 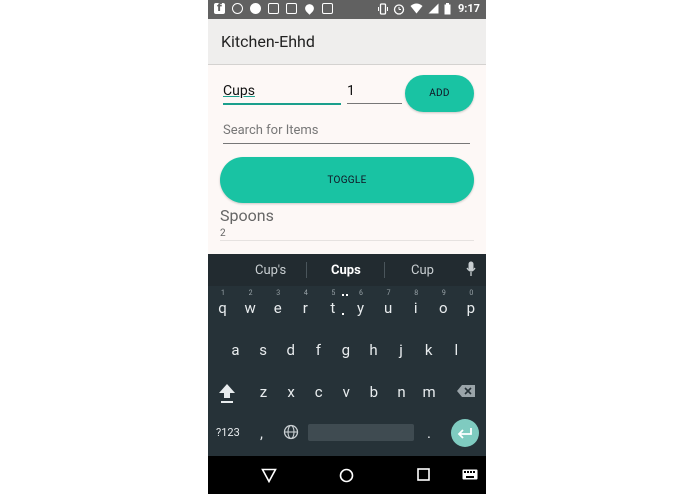 What do you see at coordinates (466, 391) in the screenshot?
I see `backspace-icon` at bounding box center [466, 391].